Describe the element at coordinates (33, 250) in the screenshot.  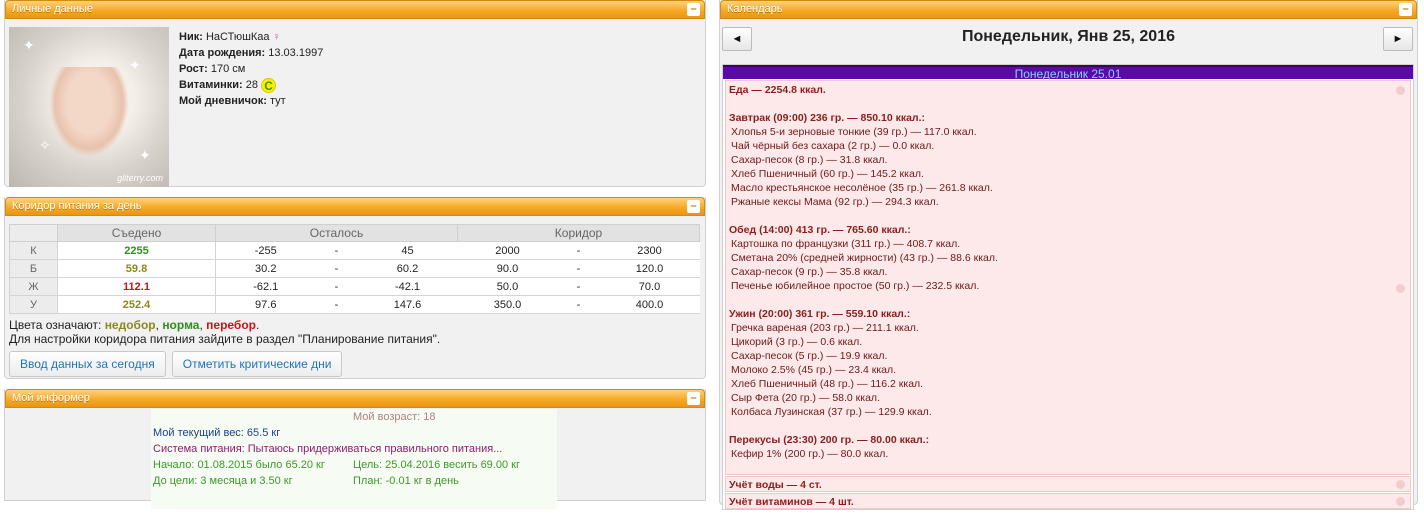
I see `row-label: К` at that location.